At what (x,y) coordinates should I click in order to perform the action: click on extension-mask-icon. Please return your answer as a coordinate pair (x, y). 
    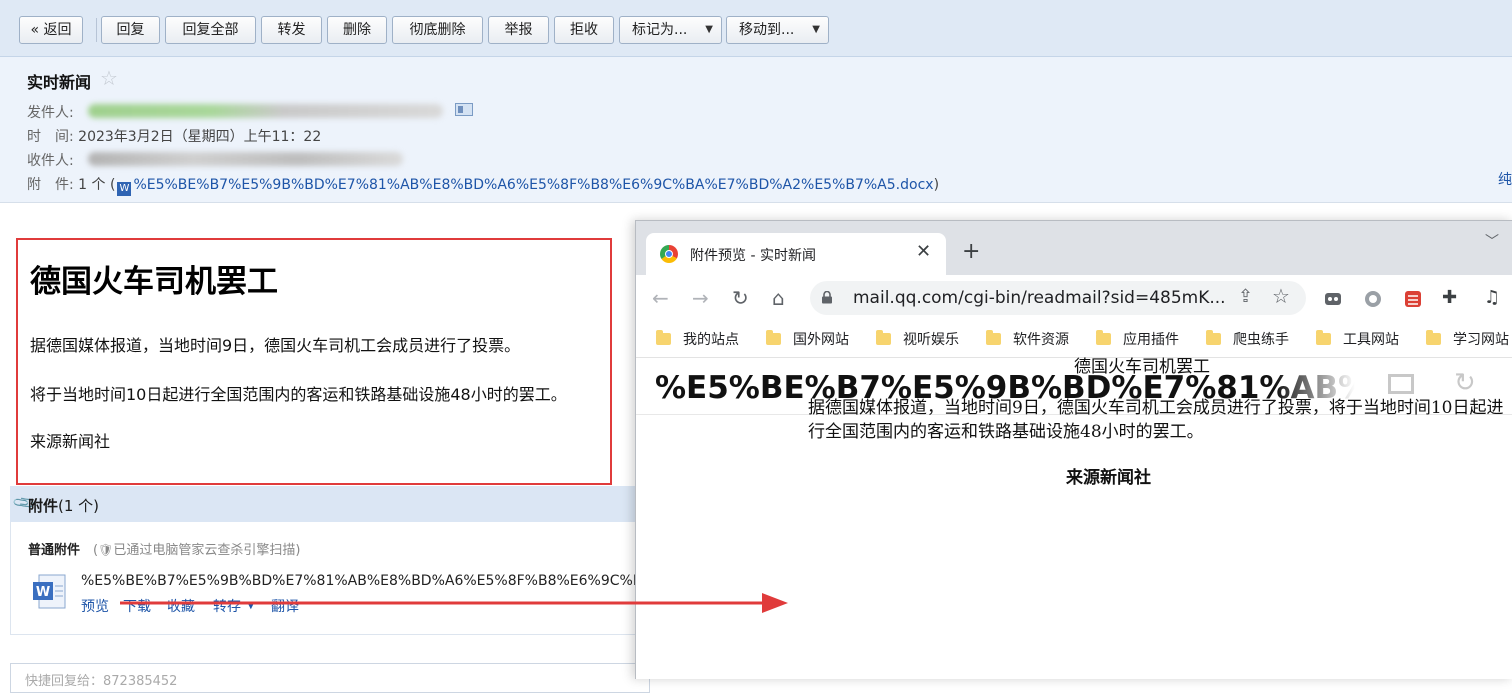
    Looking at the image, I should click on (1333, 299).